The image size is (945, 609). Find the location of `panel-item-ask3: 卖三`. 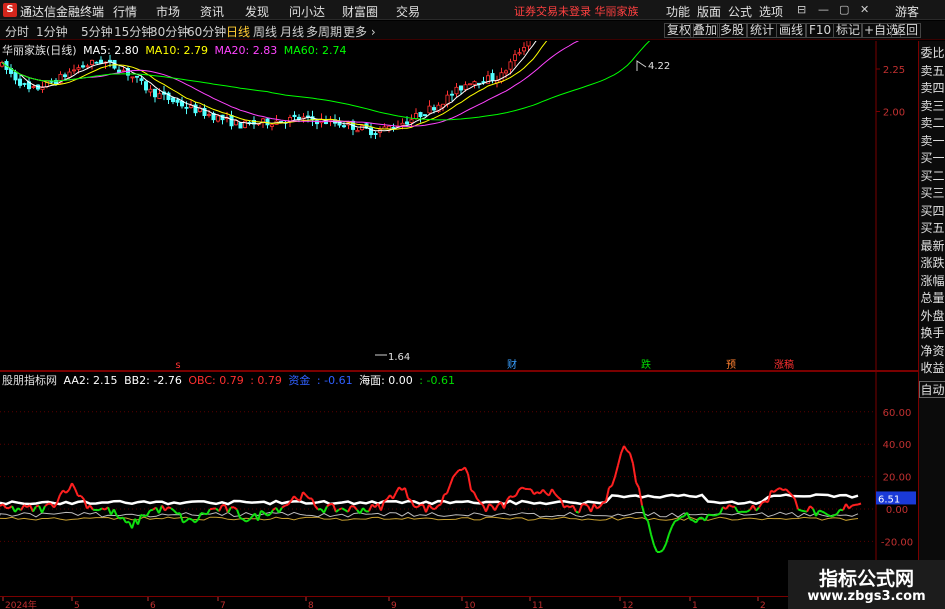

panel-item-ask3: 卖三 is located at coordinates (932, 107).